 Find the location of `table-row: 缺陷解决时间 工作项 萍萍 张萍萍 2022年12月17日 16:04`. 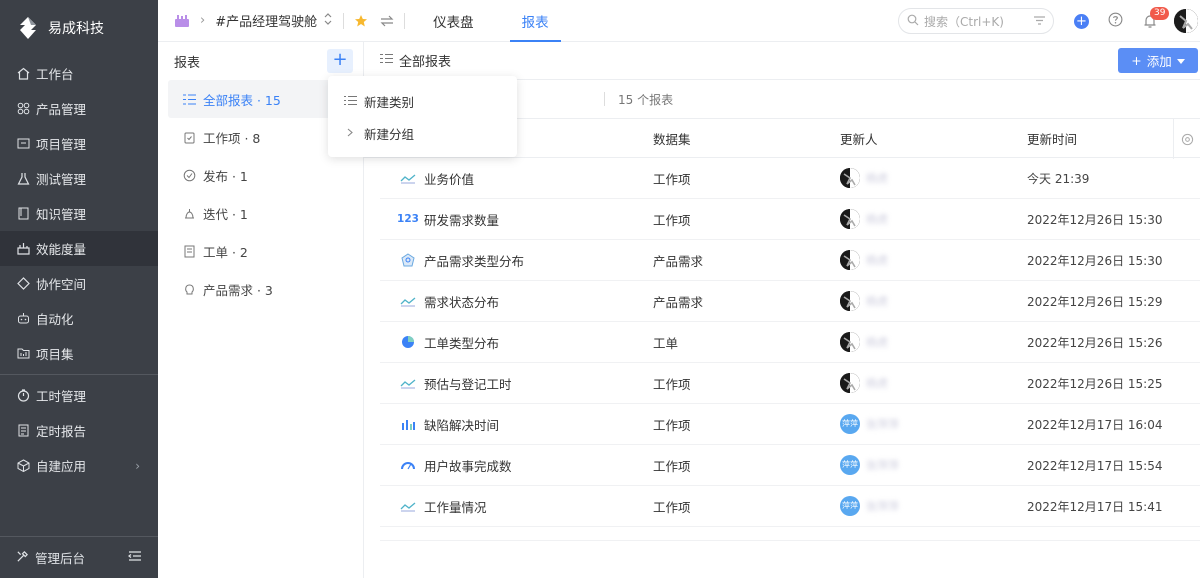

table-row: 缺陷解决时间 工作项 萍萍 张萍萍 2022年12月17日 16:04 is located at coordinates (790, 424).